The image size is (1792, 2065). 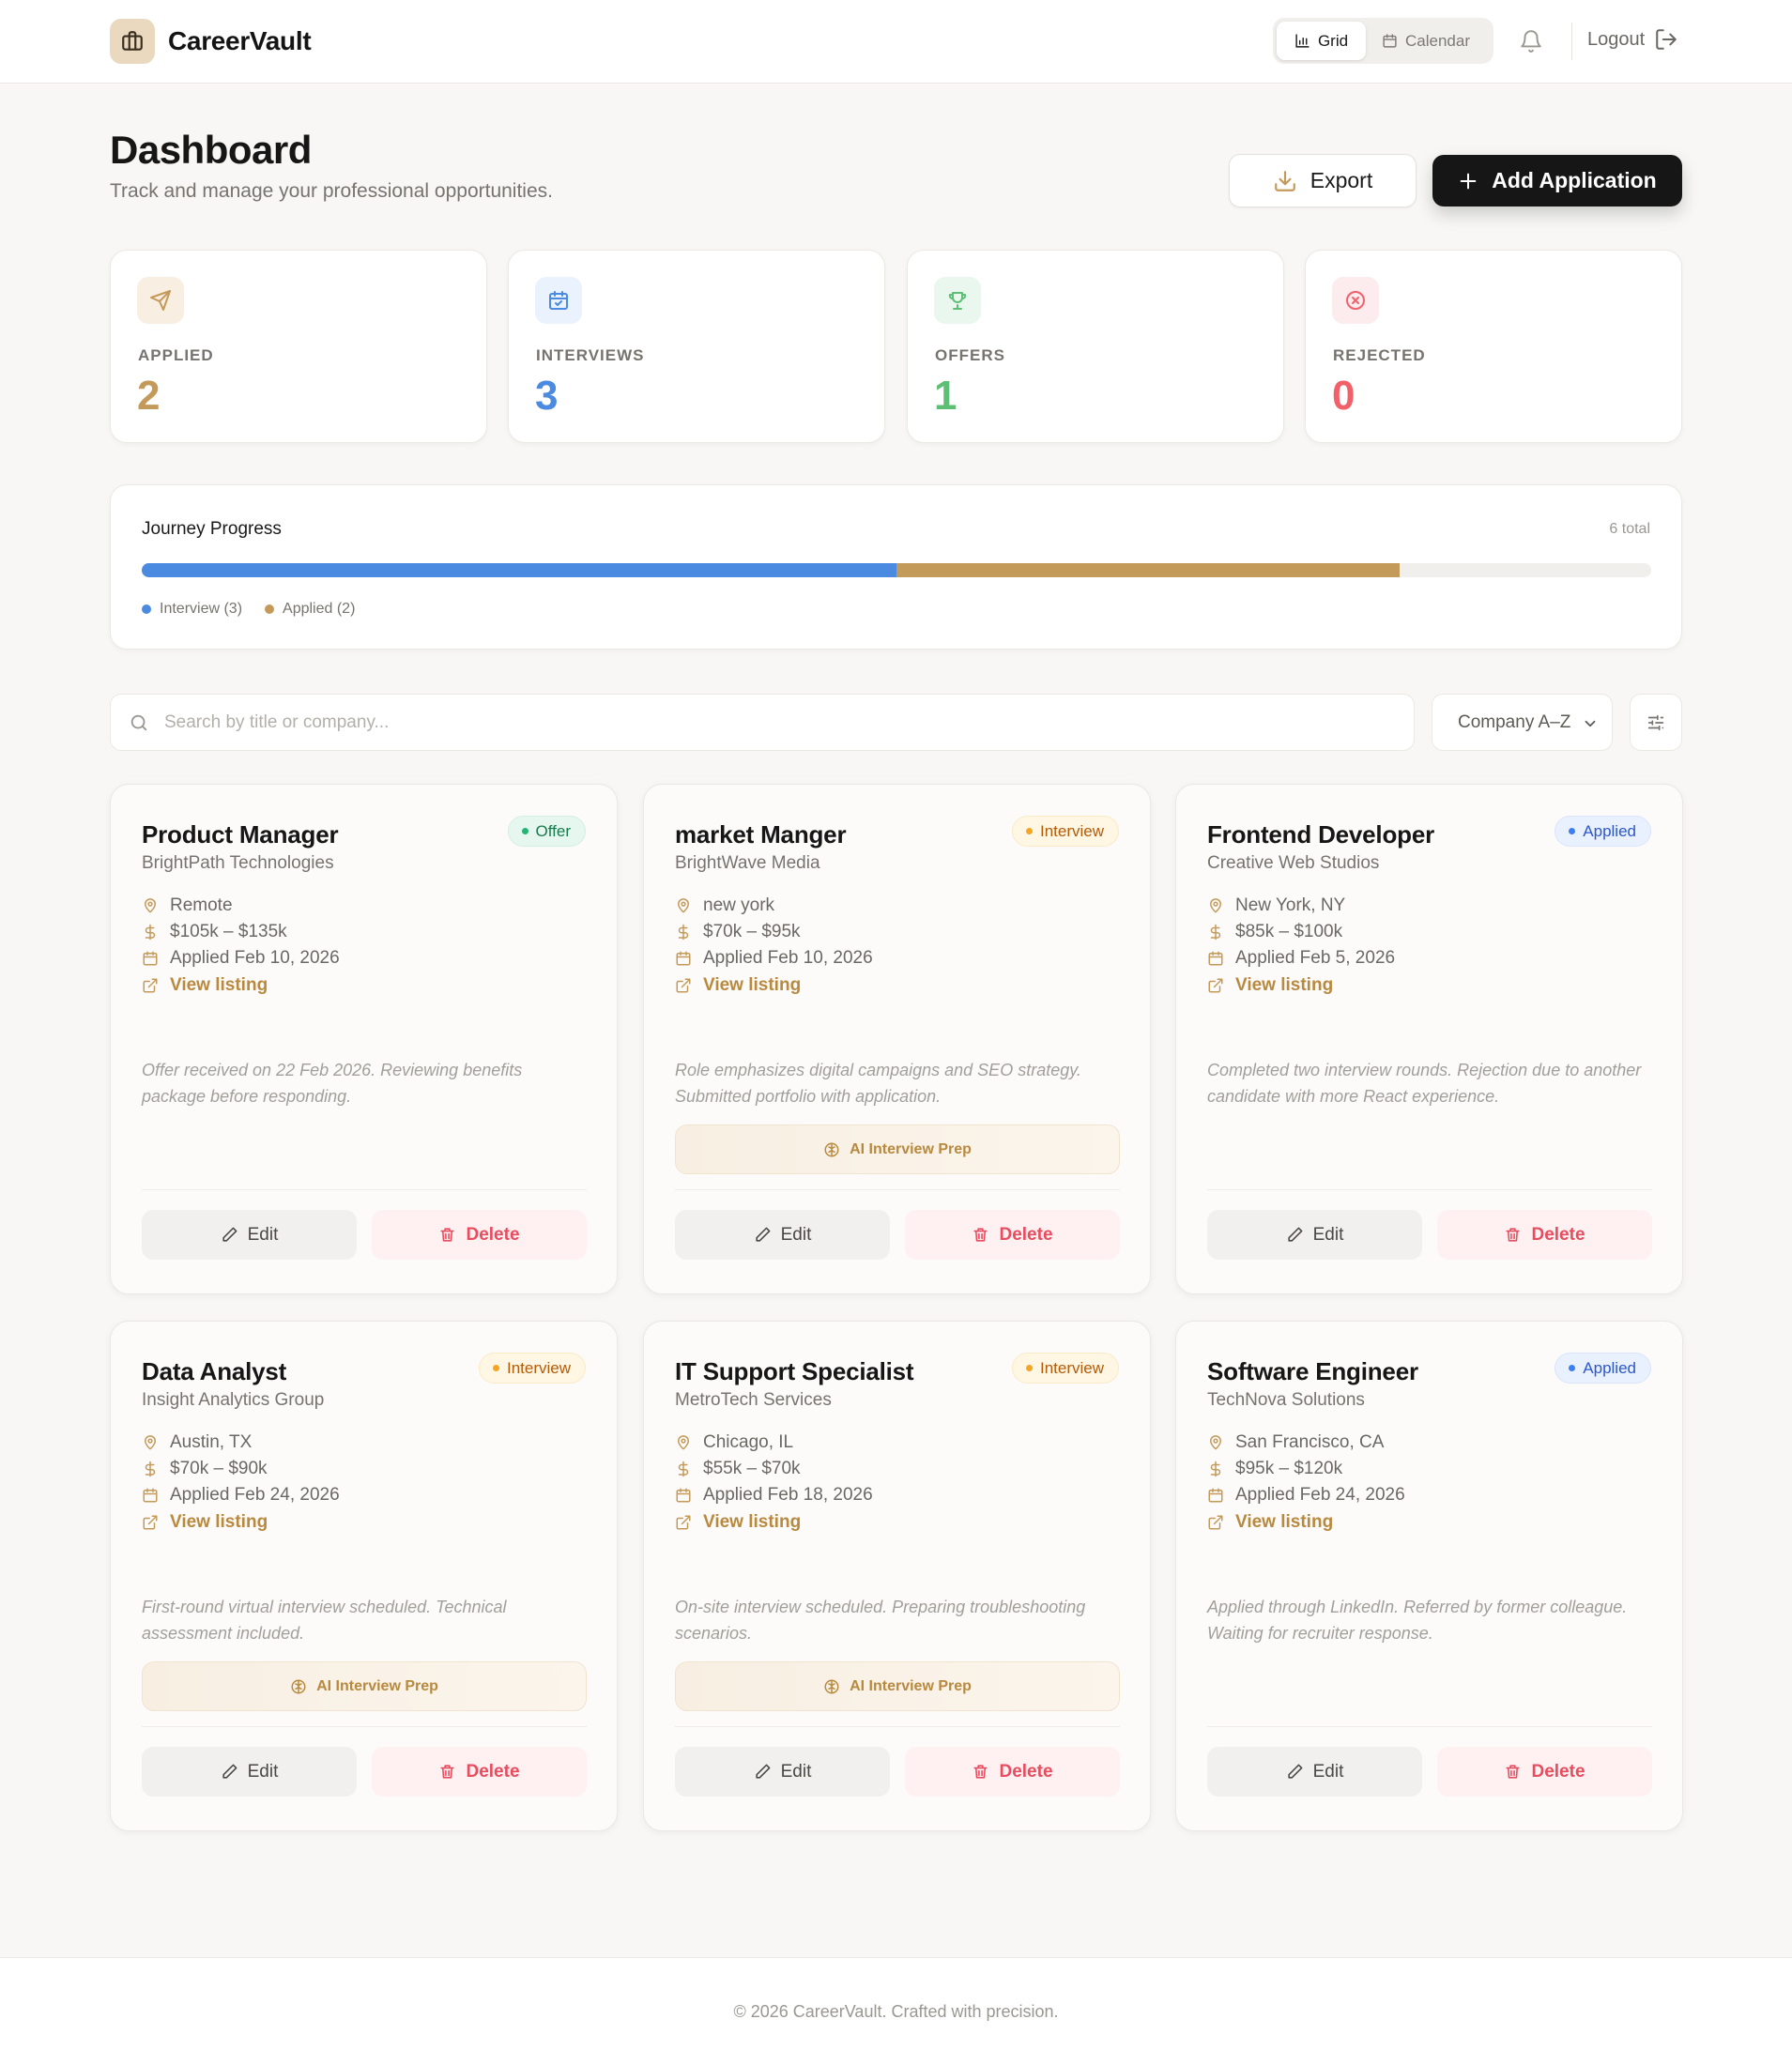 I want to click on company-name: TechNova Solutions, so click(x=1286, y=1400).